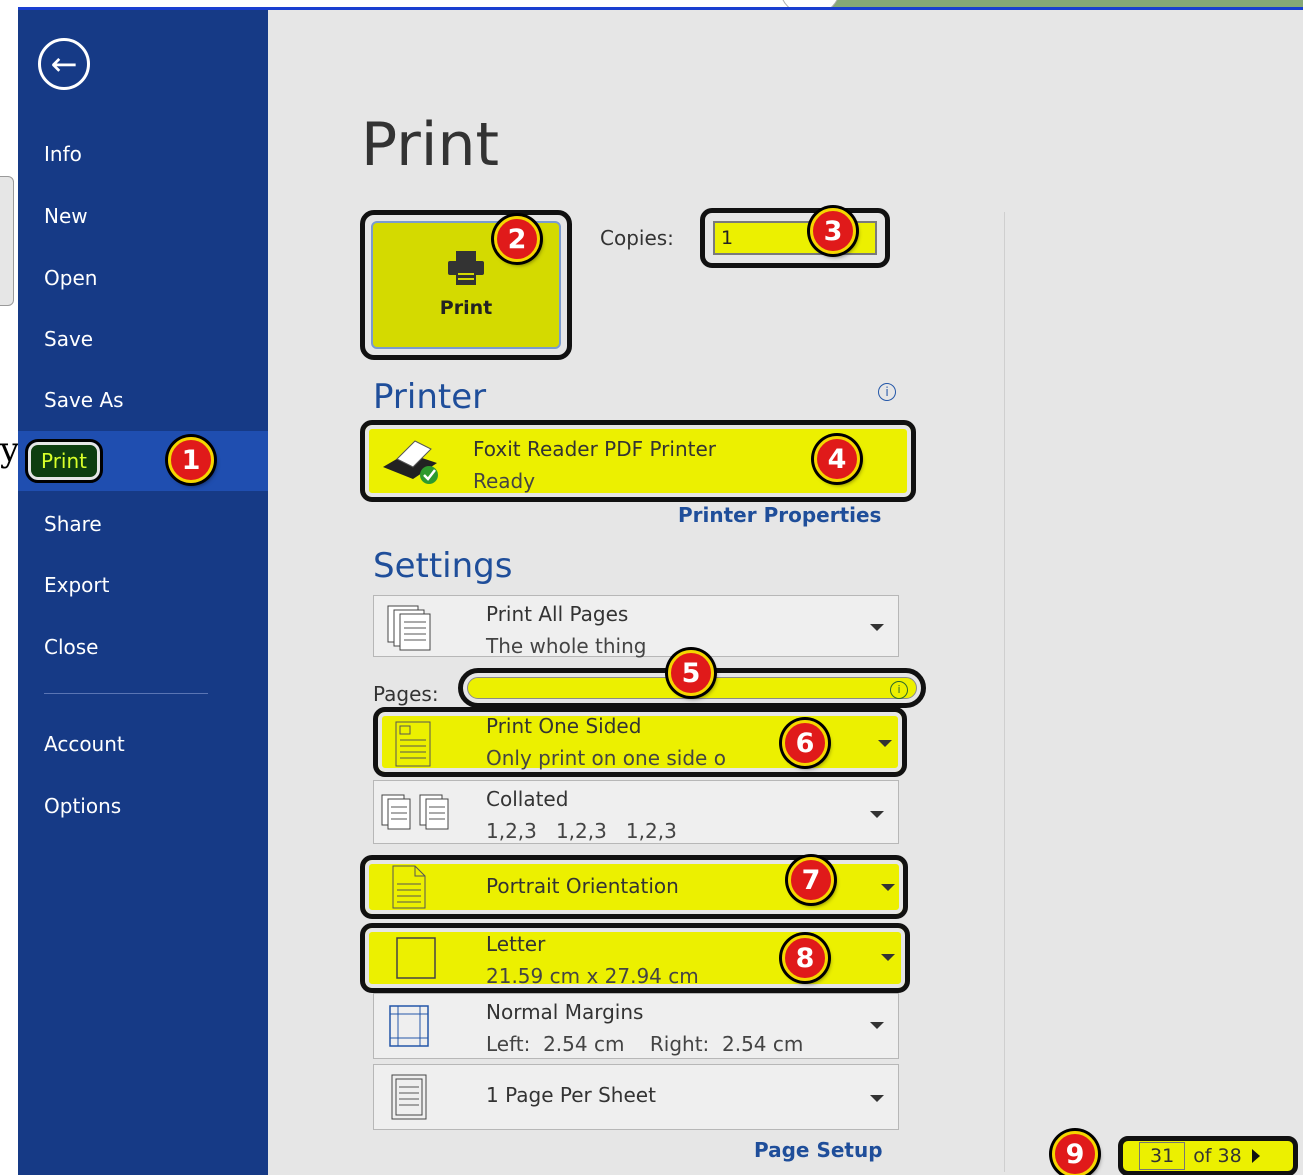  What do you see at coordinates (63, 154) in the screenshot?
I see `nav-label: Info` at bounding box center [63, 154].